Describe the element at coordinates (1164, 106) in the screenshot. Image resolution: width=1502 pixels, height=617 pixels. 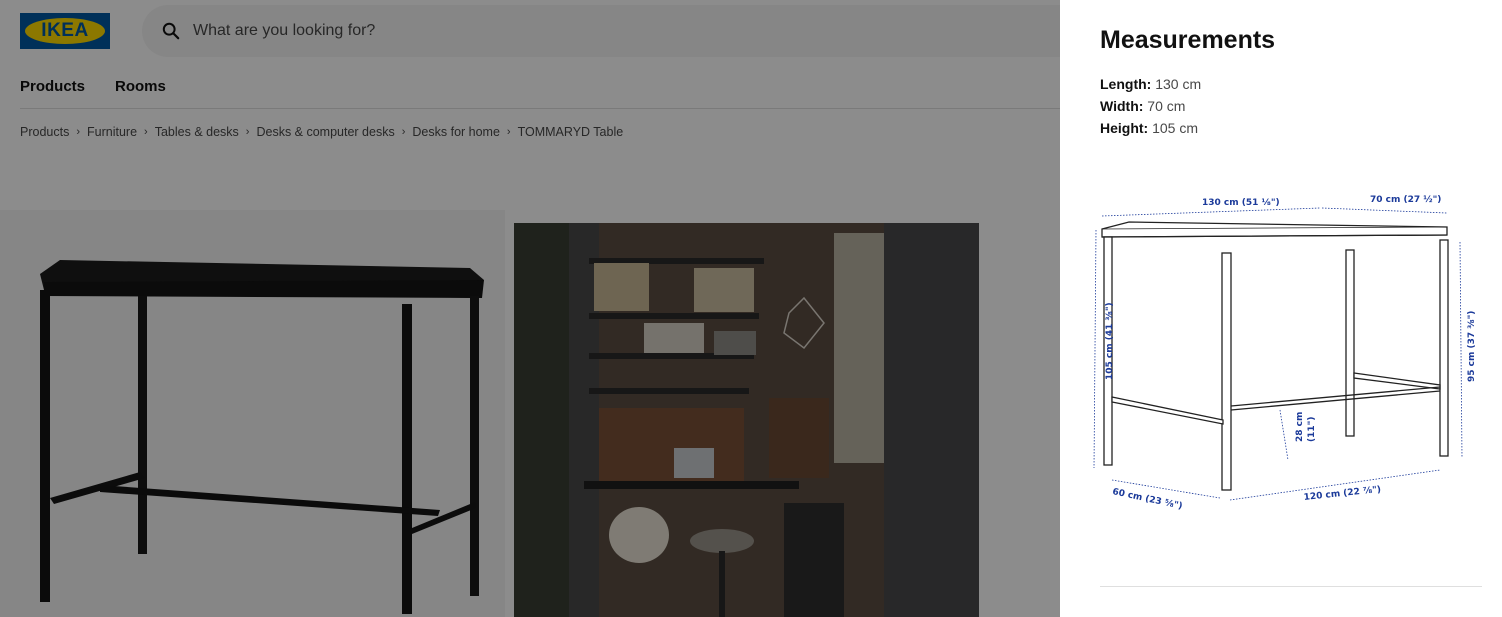
I see `width-value: 70 cm` at that location.